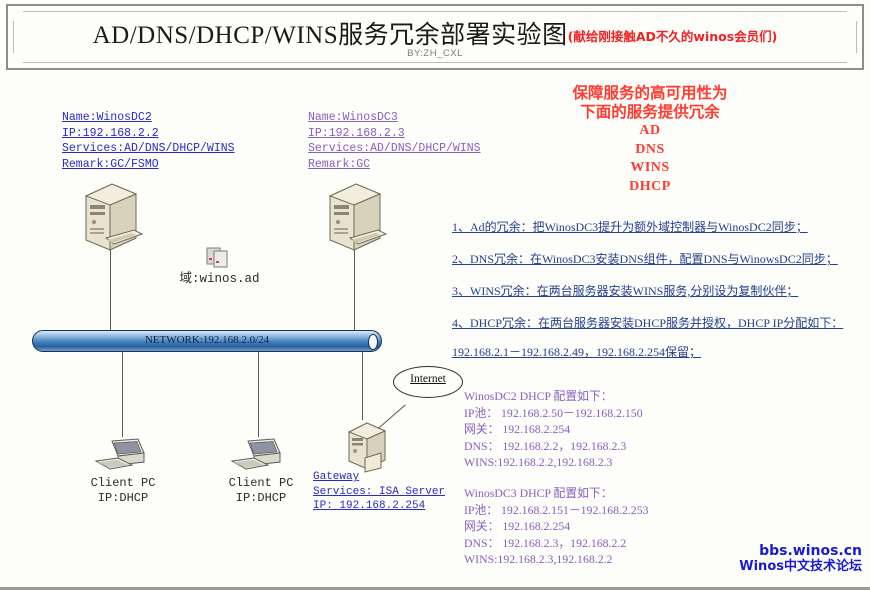 Image resolution: width=870 pixels, height=590 pixels. I want to click on network-bar: NETWORK:192.168.2.0/24, so click(207, 341).